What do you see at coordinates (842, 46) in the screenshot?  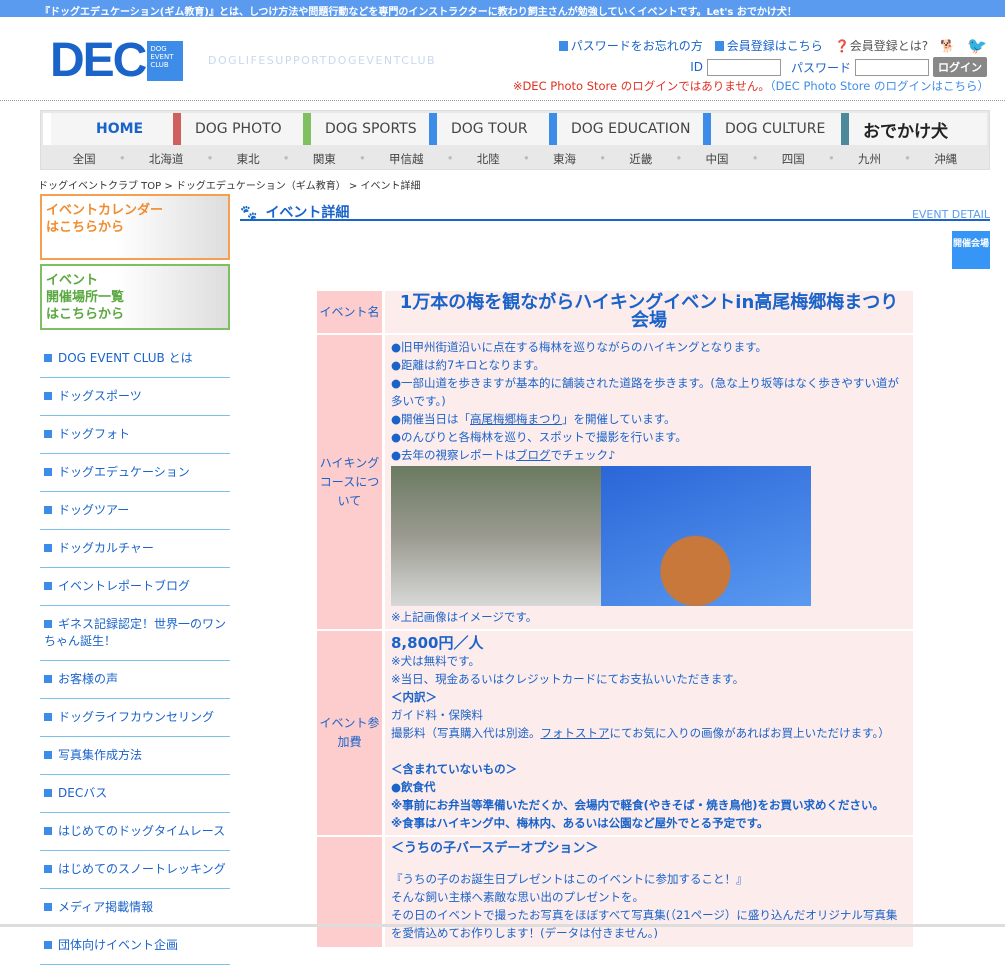 I see `question-icon: ❓` at bounding box center [842, 46].